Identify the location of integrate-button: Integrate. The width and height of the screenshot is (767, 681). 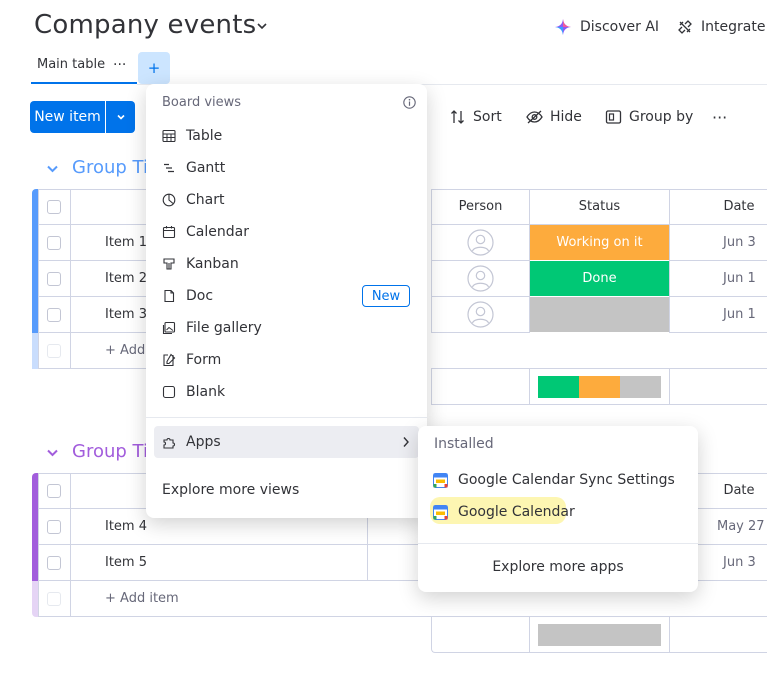
(721, 27).